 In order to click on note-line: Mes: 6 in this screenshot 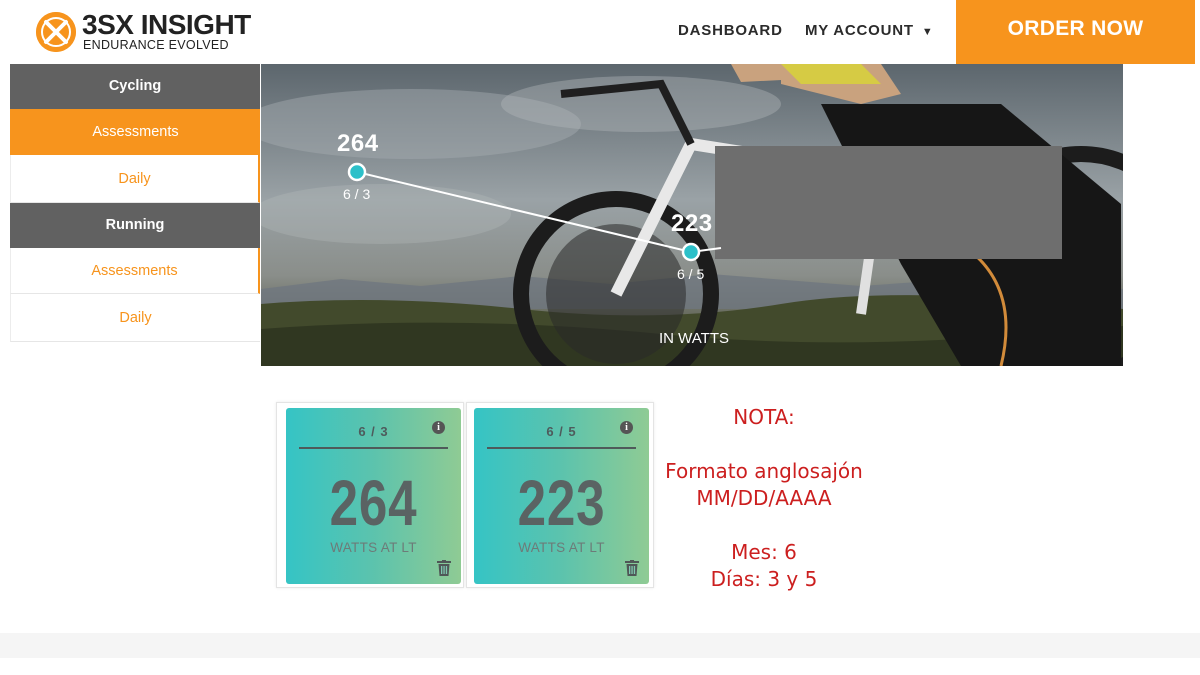, I will do `click(764, 552)`.